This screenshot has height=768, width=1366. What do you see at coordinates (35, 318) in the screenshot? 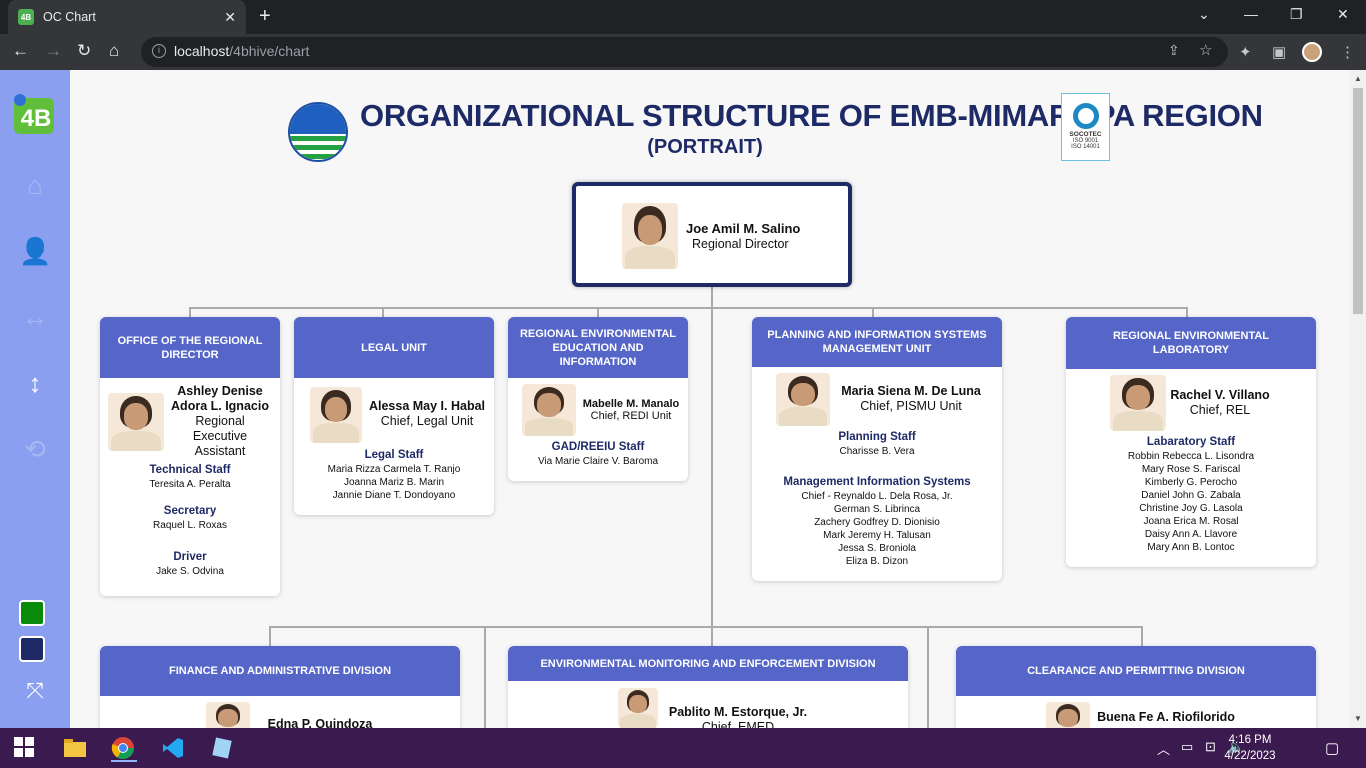
I see `landscape-orientation-icon: ↔` at bounding box center [35, 318].